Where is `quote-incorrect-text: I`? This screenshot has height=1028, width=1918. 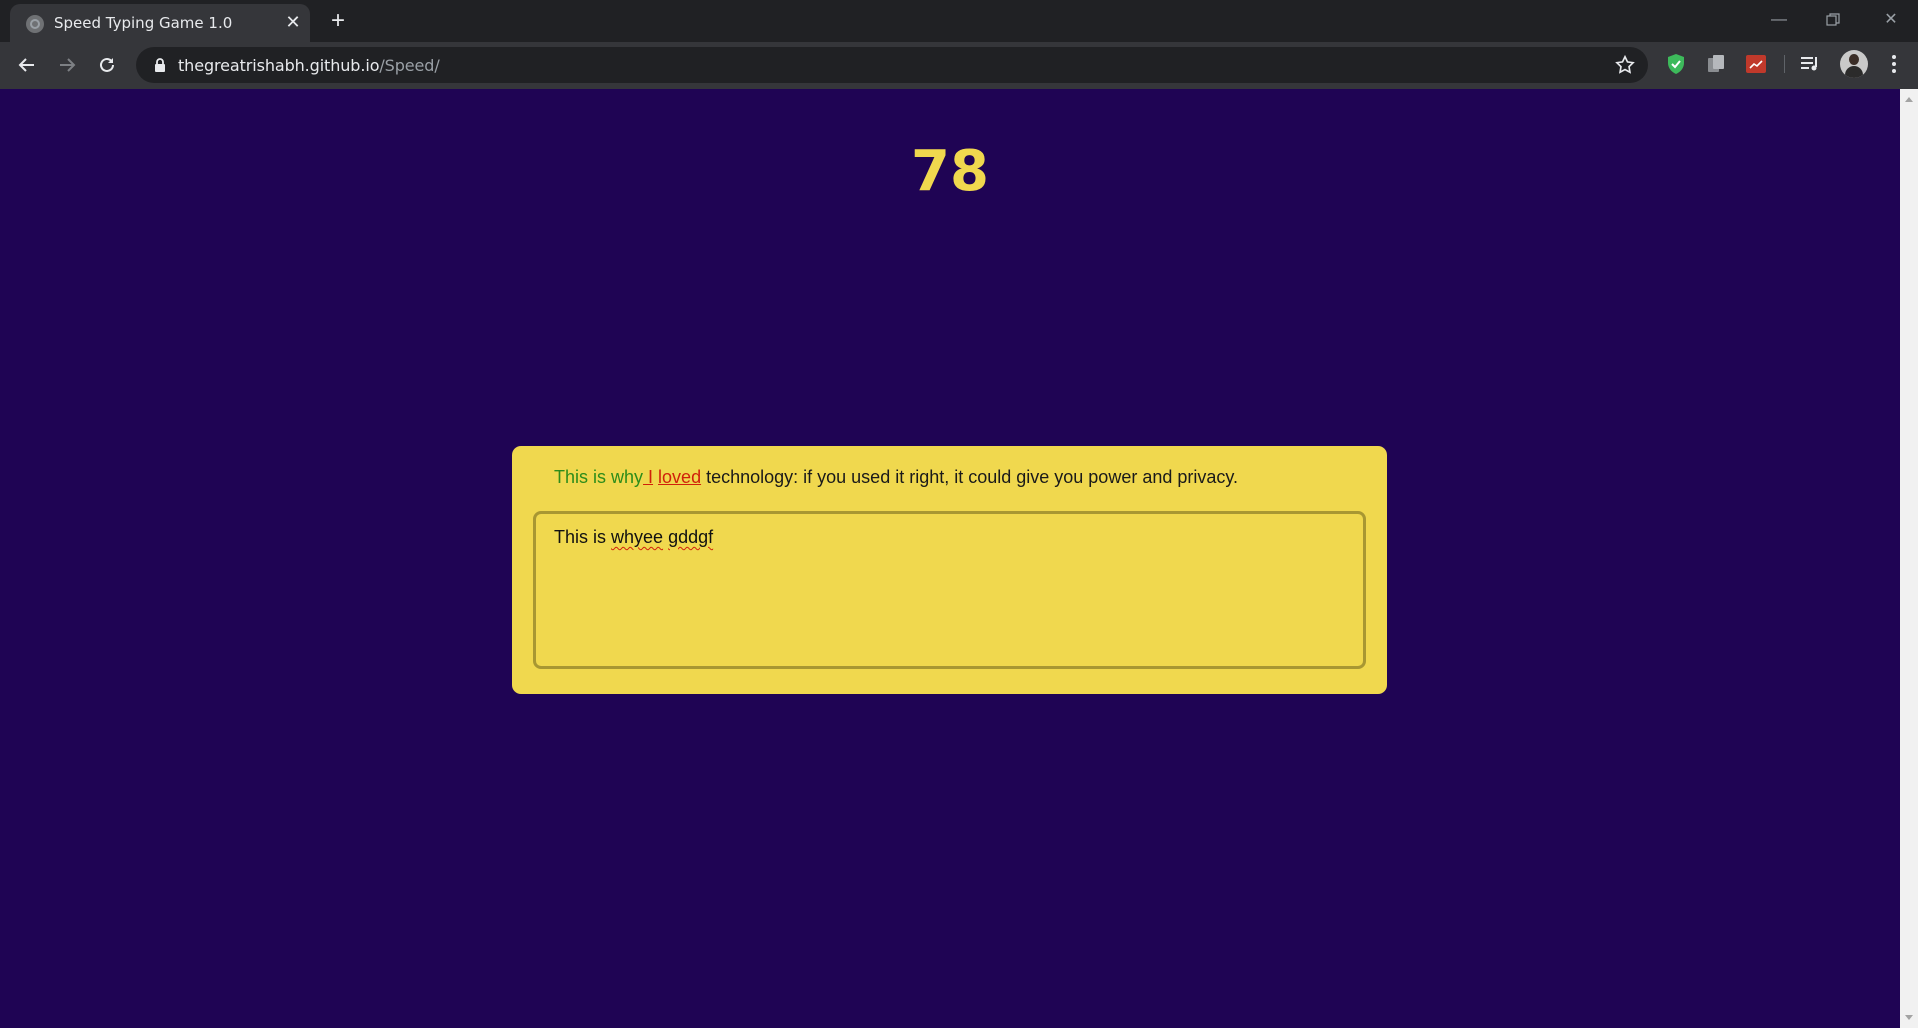 quote-incorrect-text: I is located at coordinates (648, 477).